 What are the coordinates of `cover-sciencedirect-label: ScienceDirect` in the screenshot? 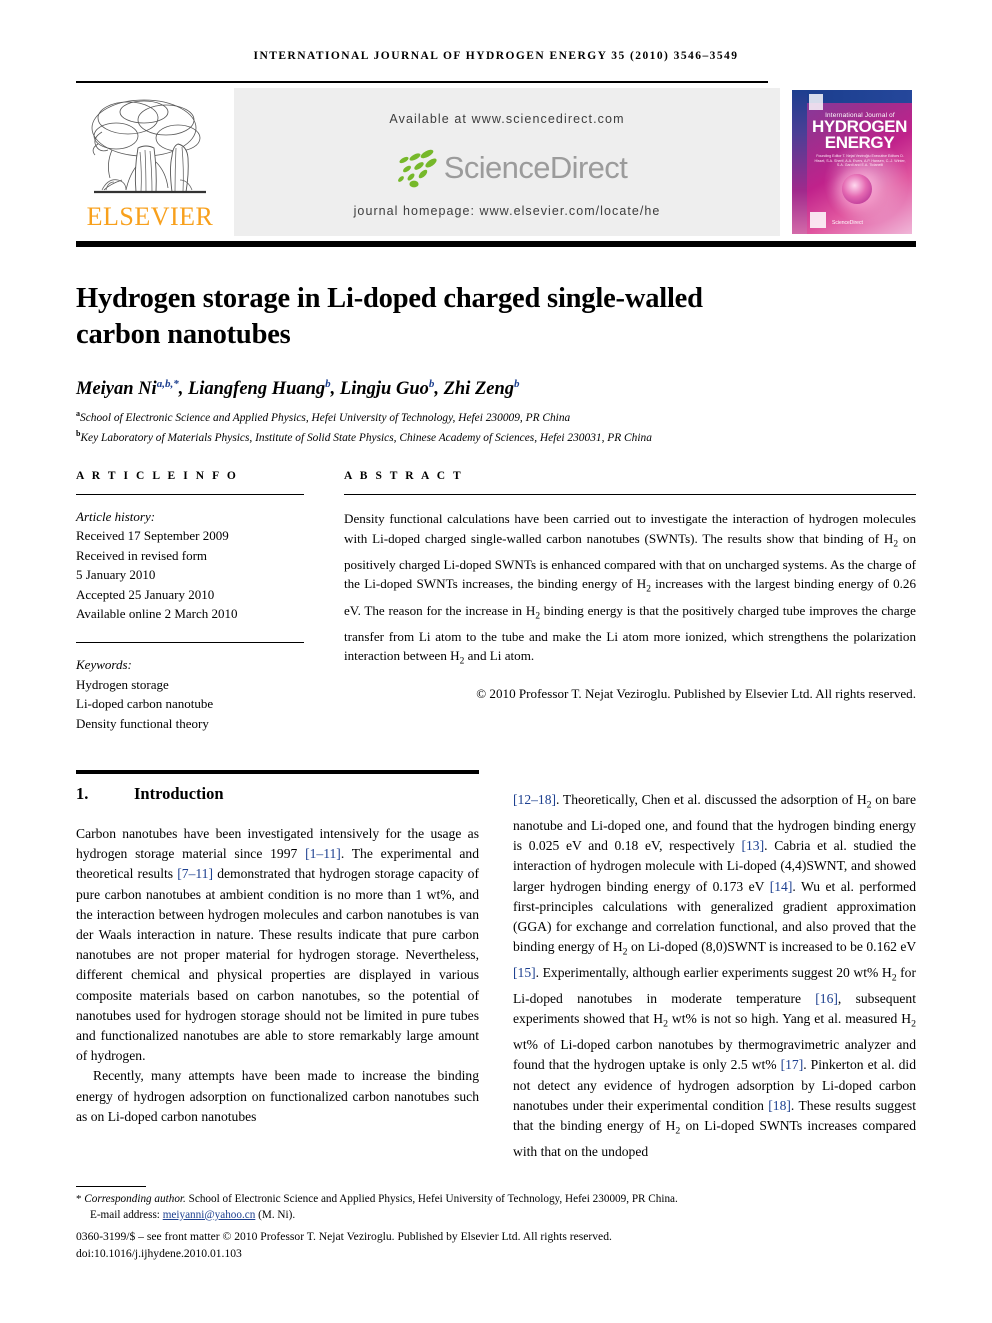 It's located at (847, 223).